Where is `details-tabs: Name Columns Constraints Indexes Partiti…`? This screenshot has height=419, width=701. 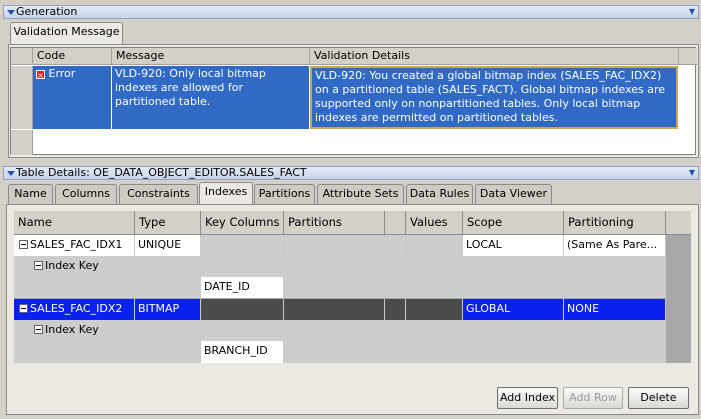 details-tabs: Name Columns Constraints Indexes Partiti… is located at coordinates (288, 193).